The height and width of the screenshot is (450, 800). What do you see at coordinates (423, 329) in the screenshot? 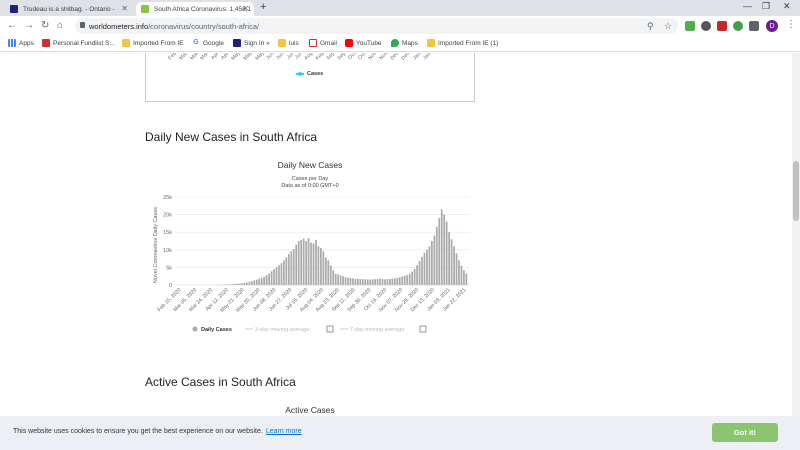
I see `legend-7day-checkbox` at bounding box center [423, 329].